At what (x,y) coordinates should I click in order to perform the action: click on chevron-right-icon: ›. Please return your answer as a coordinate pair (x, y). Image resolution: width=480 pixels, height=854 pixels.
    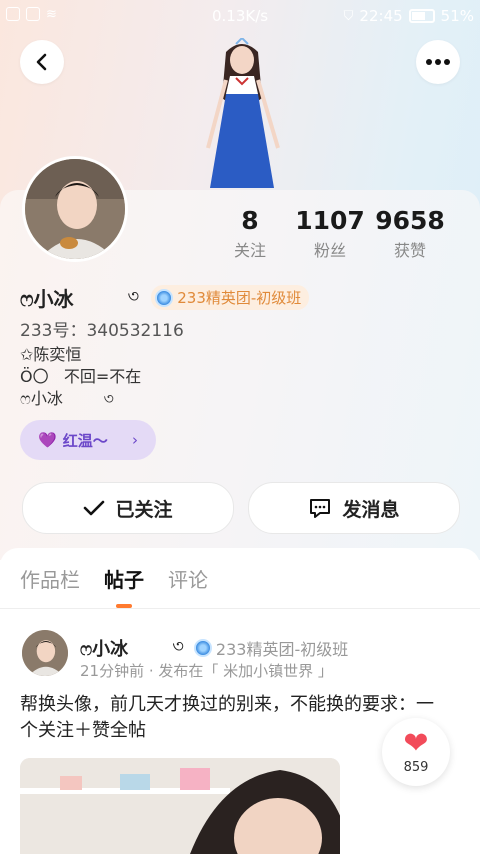
    Looking at the image, I should click on (135, 440).